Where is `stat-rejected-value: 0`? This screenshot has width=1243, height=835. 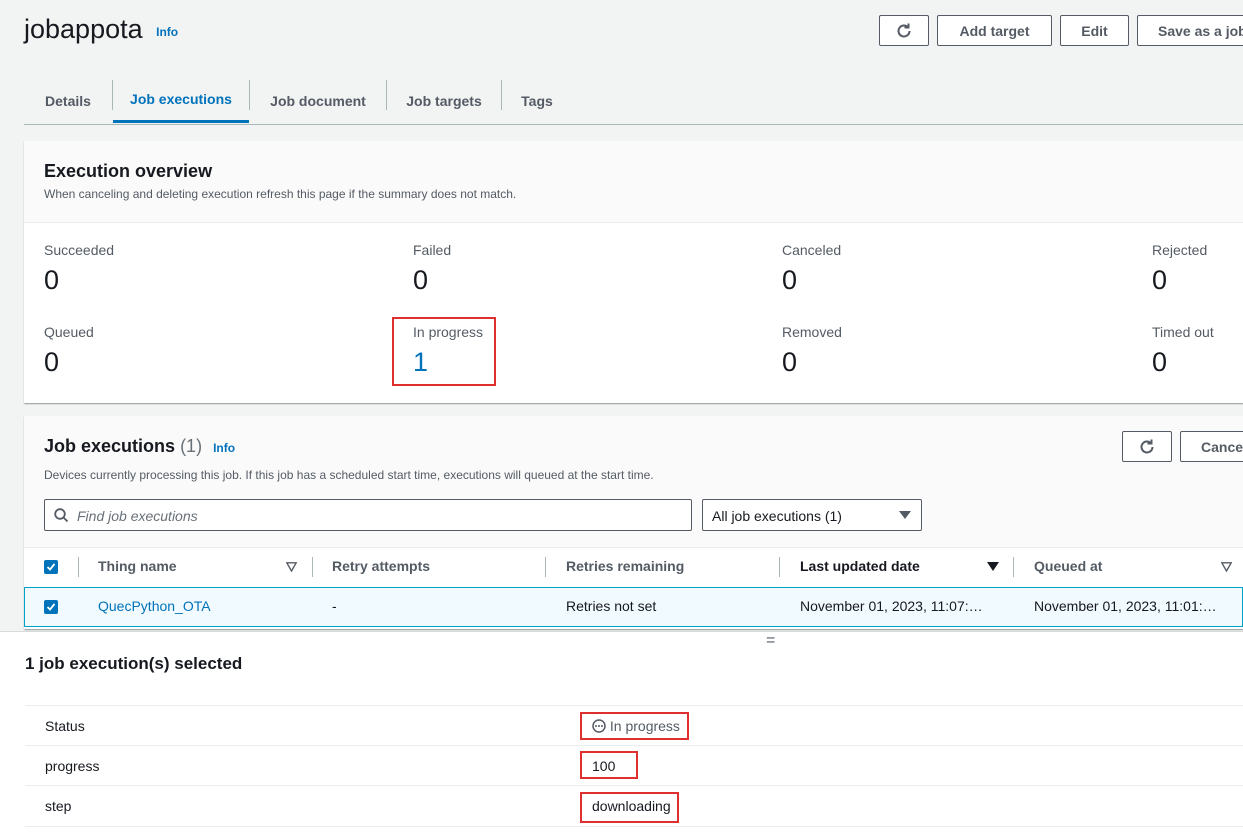 stat-rejected-value: 0 is located at coordinates (1160, 280).